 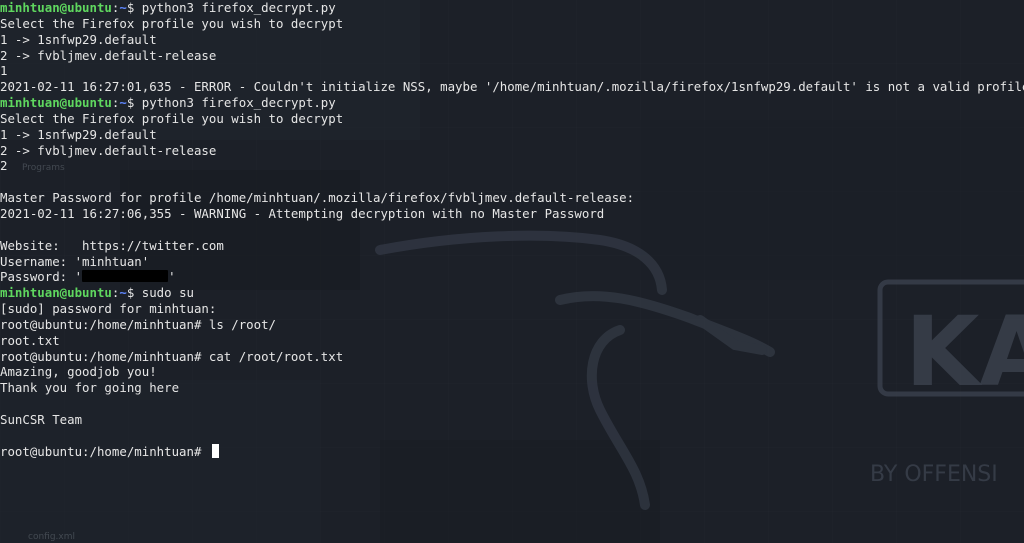 I want to click on output-line: Amazing, goodjob you!, so click(x=78, y=372).